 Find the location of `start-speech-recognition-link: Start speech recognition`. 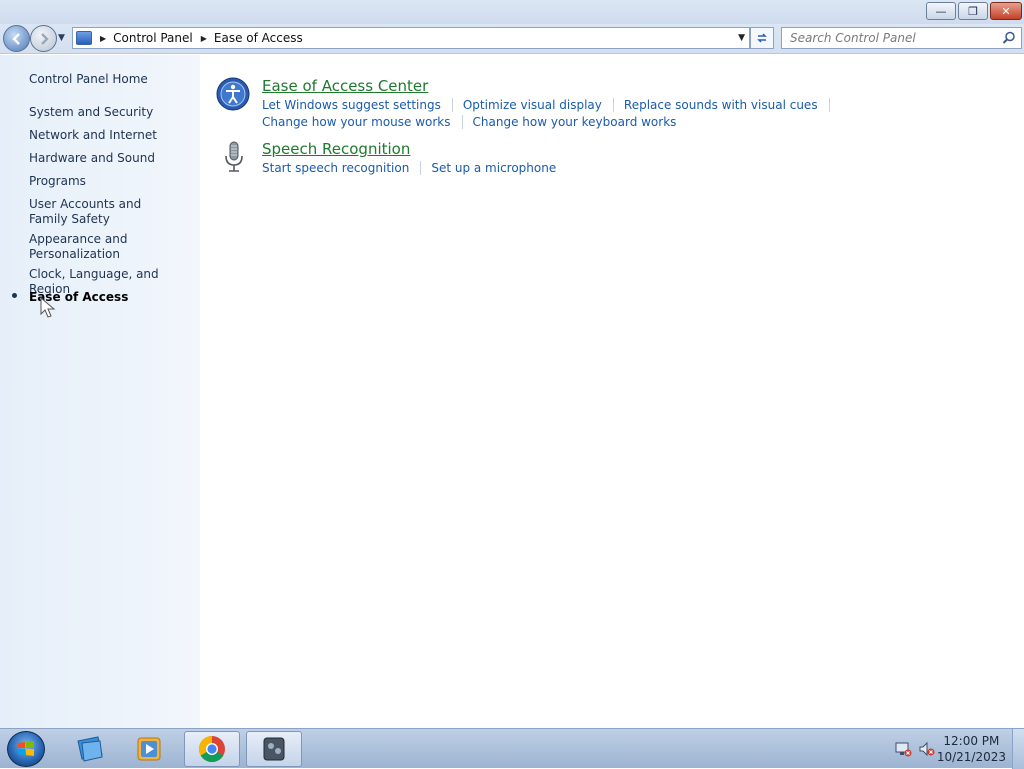

start-speech-recognition-link: Start speech recognition is located at coordinates (335, 168).